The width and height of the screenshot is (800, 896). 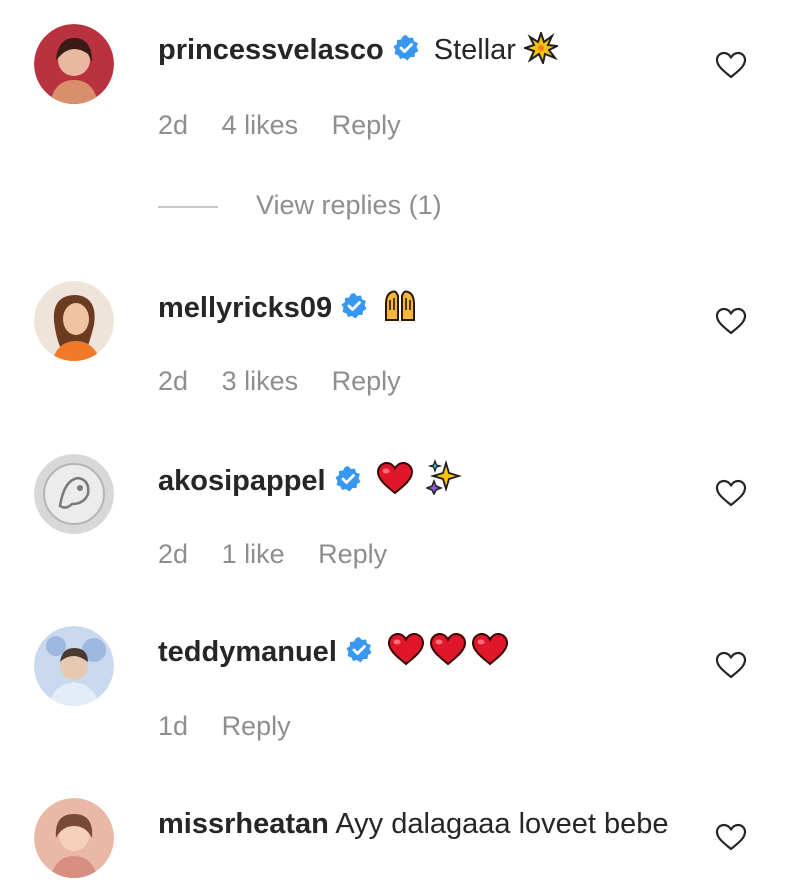 What do you see at coordinates (188, 206) in the screenshot?
I see `replies-divider` at bounding box center [188, 206].